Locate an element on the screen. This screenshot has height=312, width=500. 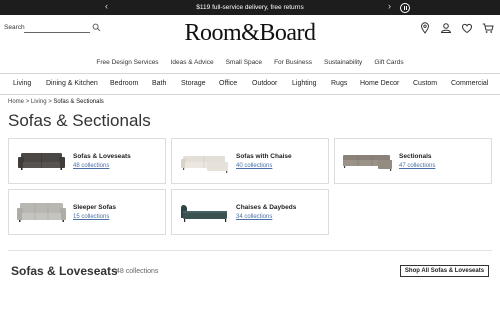
main-nav-item-home-decor: Home Decor is located at coordinates (379, 83).